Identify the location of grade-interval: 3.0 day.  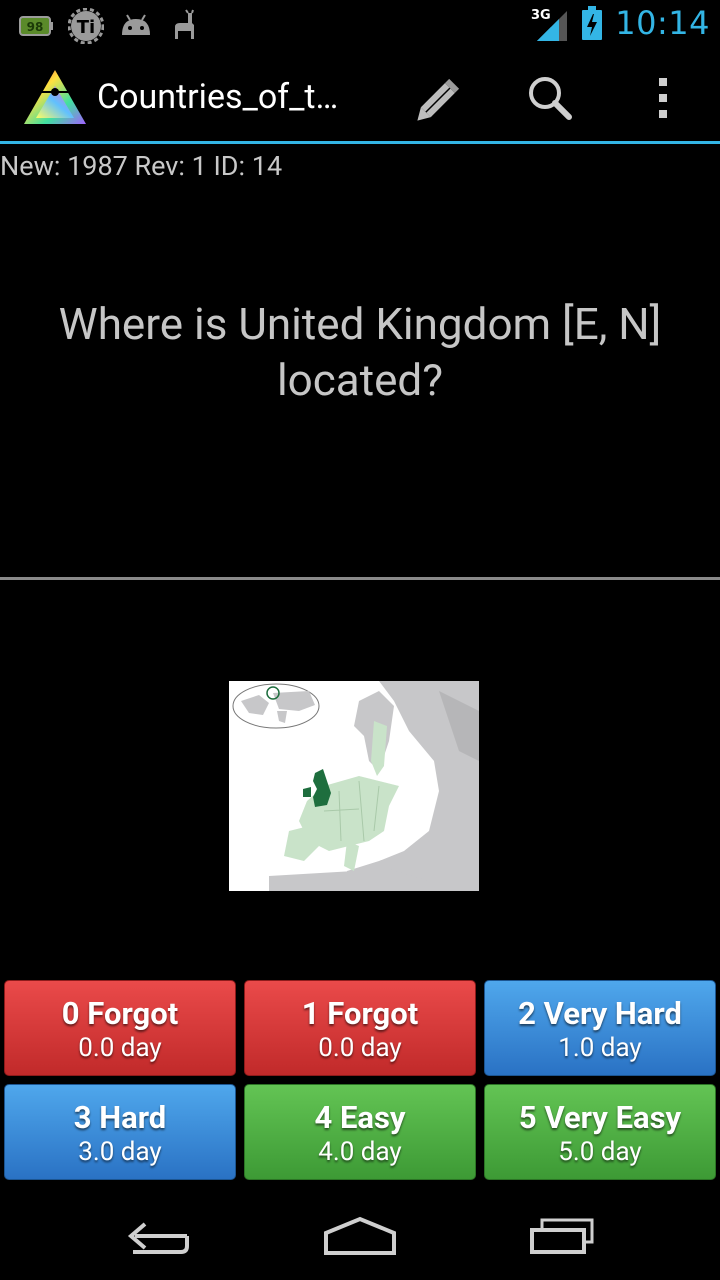
(120, 1152).